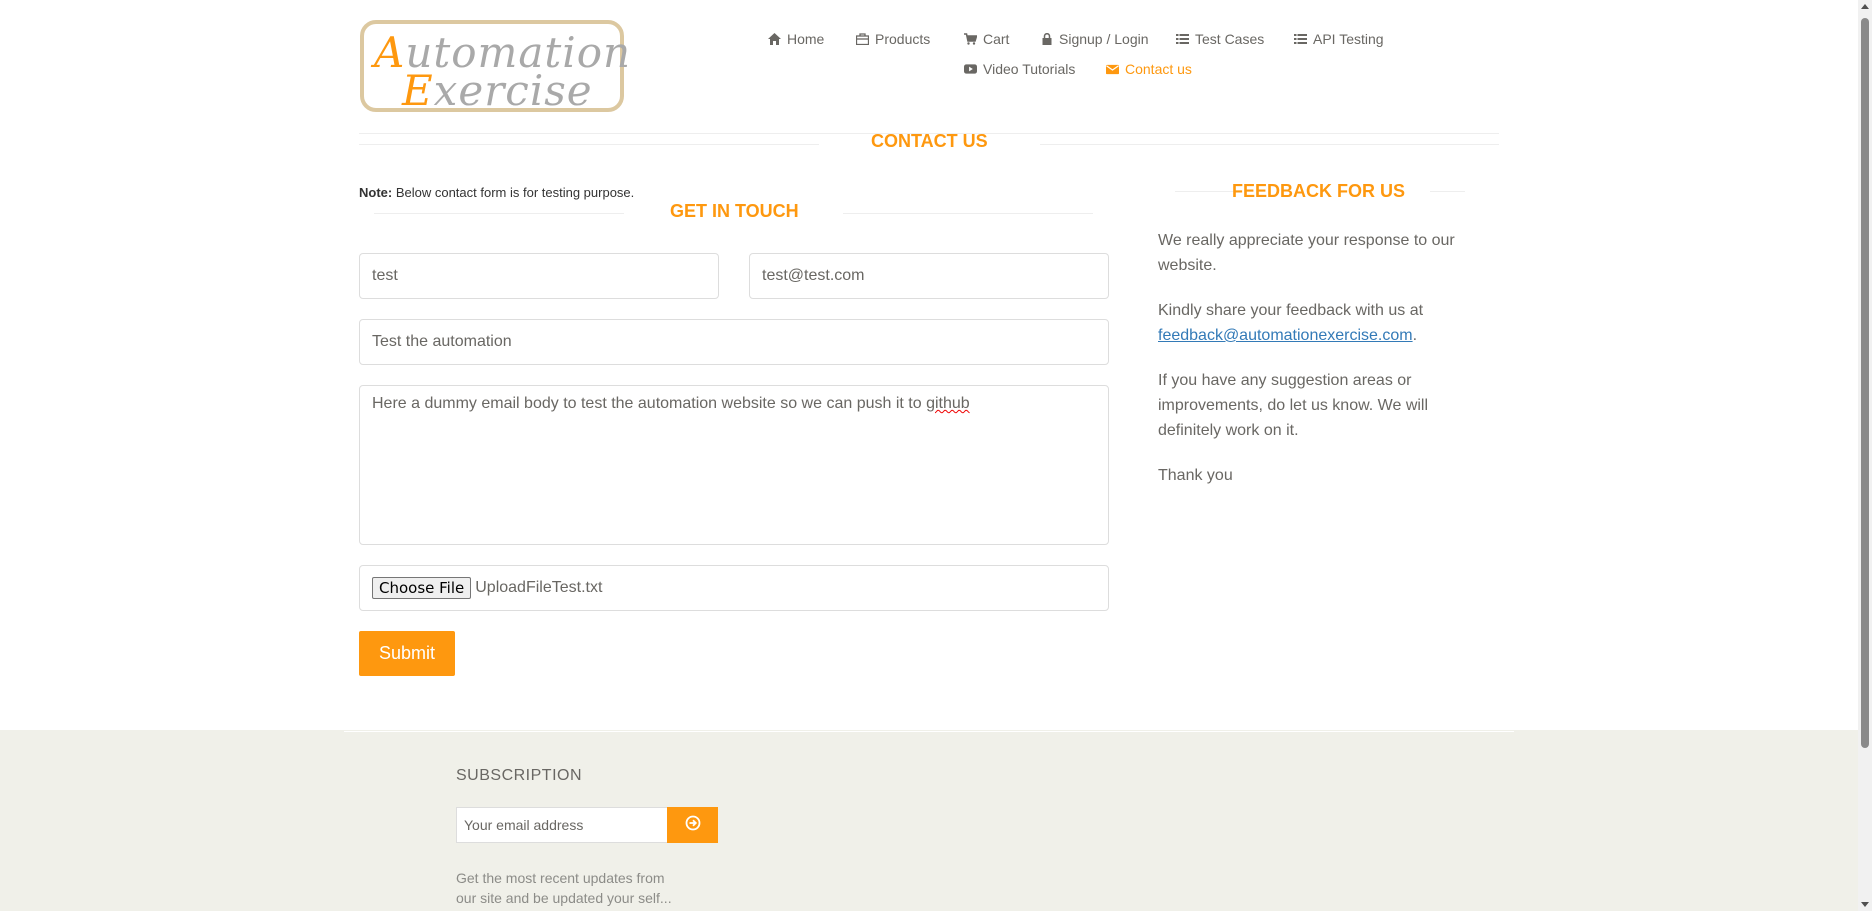  I want to click on nav-signup-login: Signup / Login, so click(1094, 39).